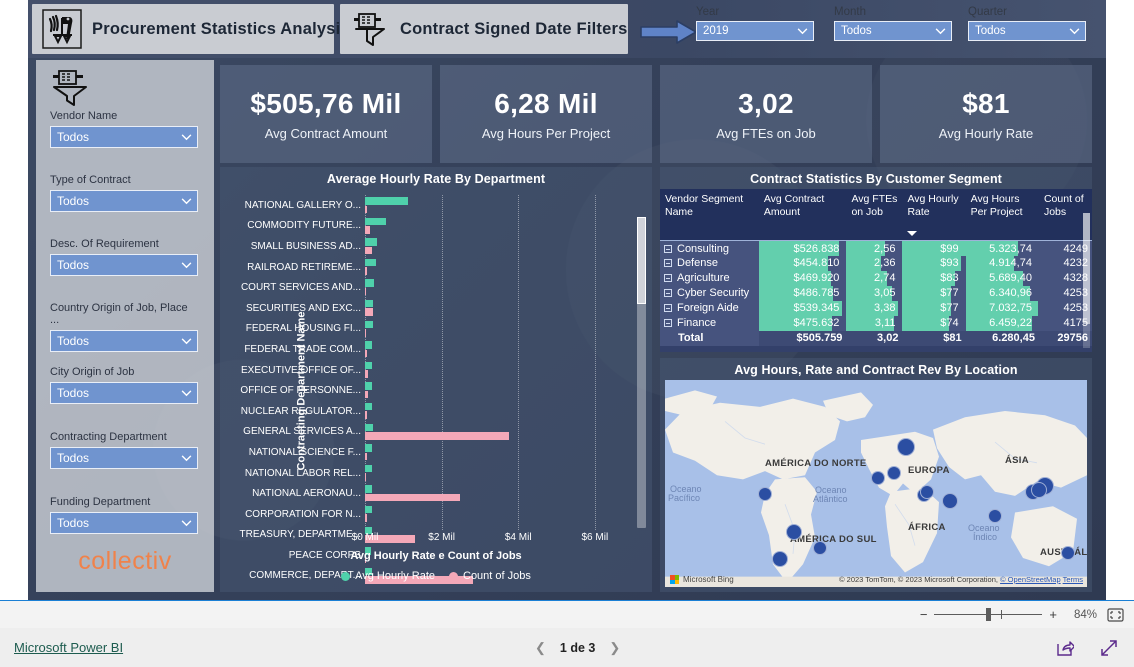 The width and height of the screenshot is (1134, 667). What do you see at coordinates (124, 393) in the screenshot?
I see `sidebar-dropdown-city-origin: Todos` at bounding box center [124, 393].